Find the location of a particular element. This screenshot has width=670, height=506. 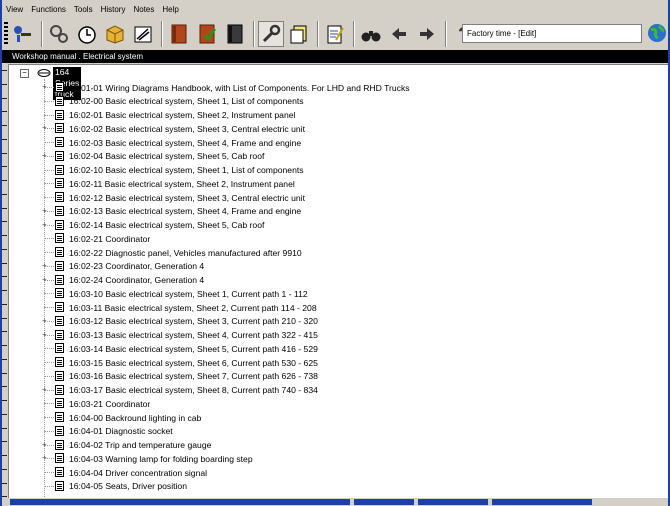

menu-view: View is located at coordinates (14, 9).